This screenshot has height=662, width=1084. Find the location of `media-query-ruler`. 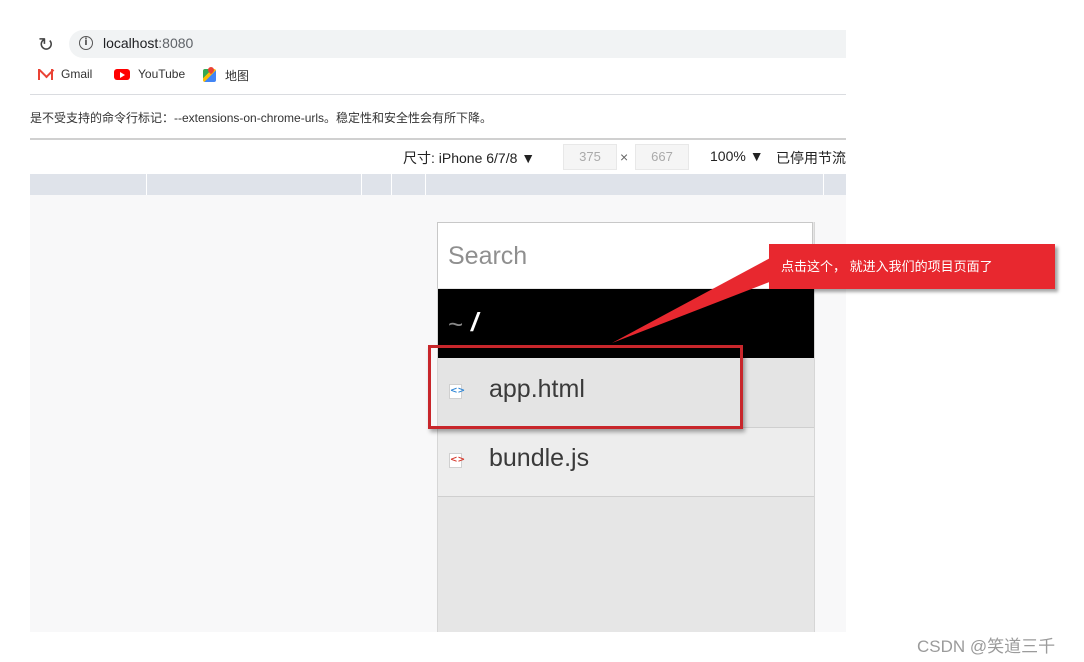

media-query-ruler is located at coordinates (438, 184).